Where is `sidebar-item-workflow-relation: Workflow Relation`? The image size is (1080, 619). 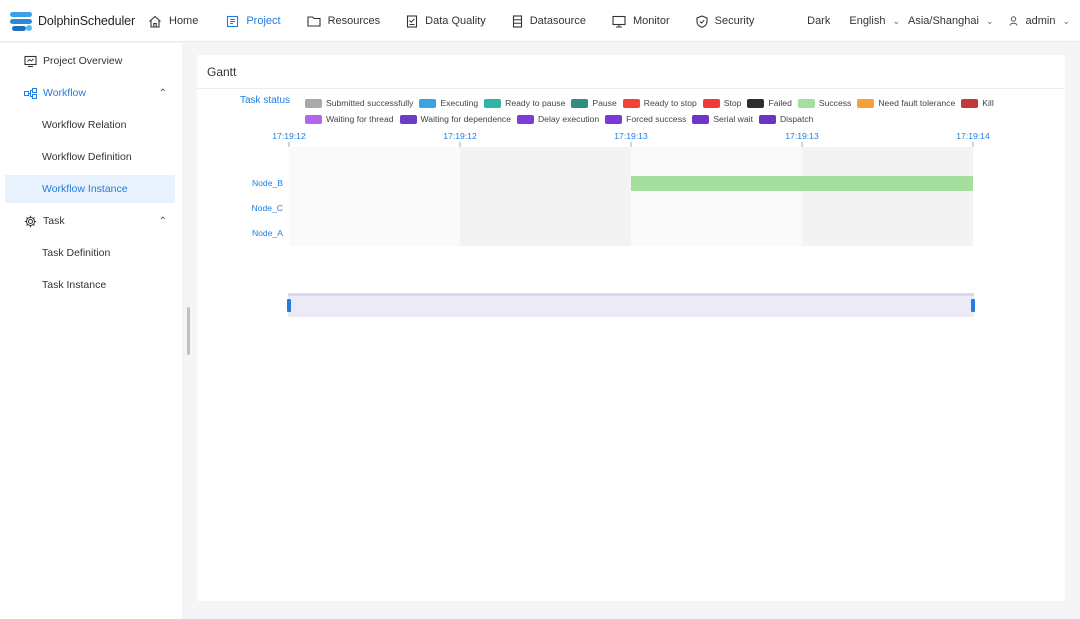
sidebar-item-workflow-relation: Workflow Relation is located at coordinates (90, 125).